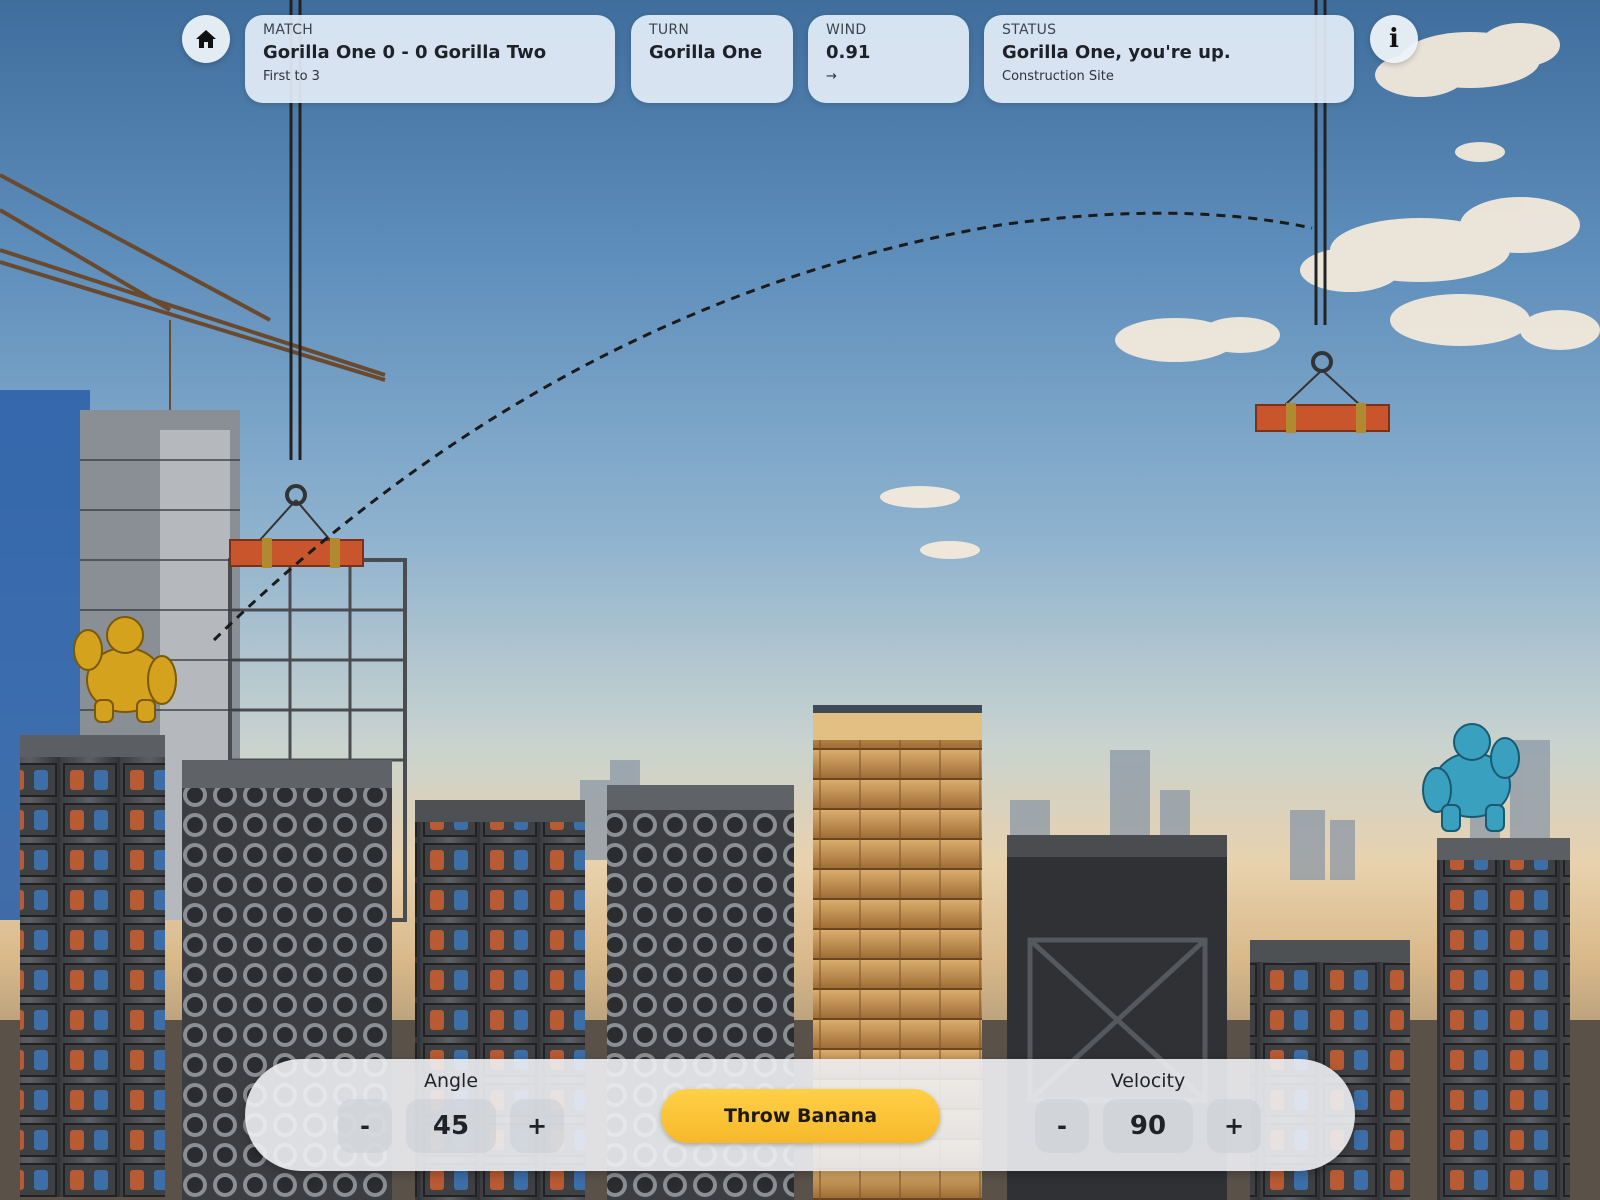  What do you see at coordinates (365, 1126) in the screenshot?
I see `angle-decrease-button: -` at bounding box center [365, 1126].